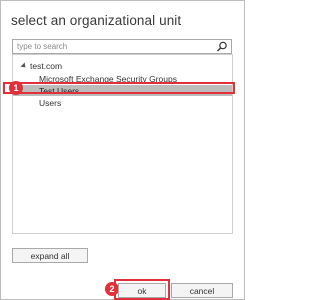  What do you see at coordinates (50, 103) in the screenshot?
I see `tree-node-users: Users` at bounding box center [50, 103].